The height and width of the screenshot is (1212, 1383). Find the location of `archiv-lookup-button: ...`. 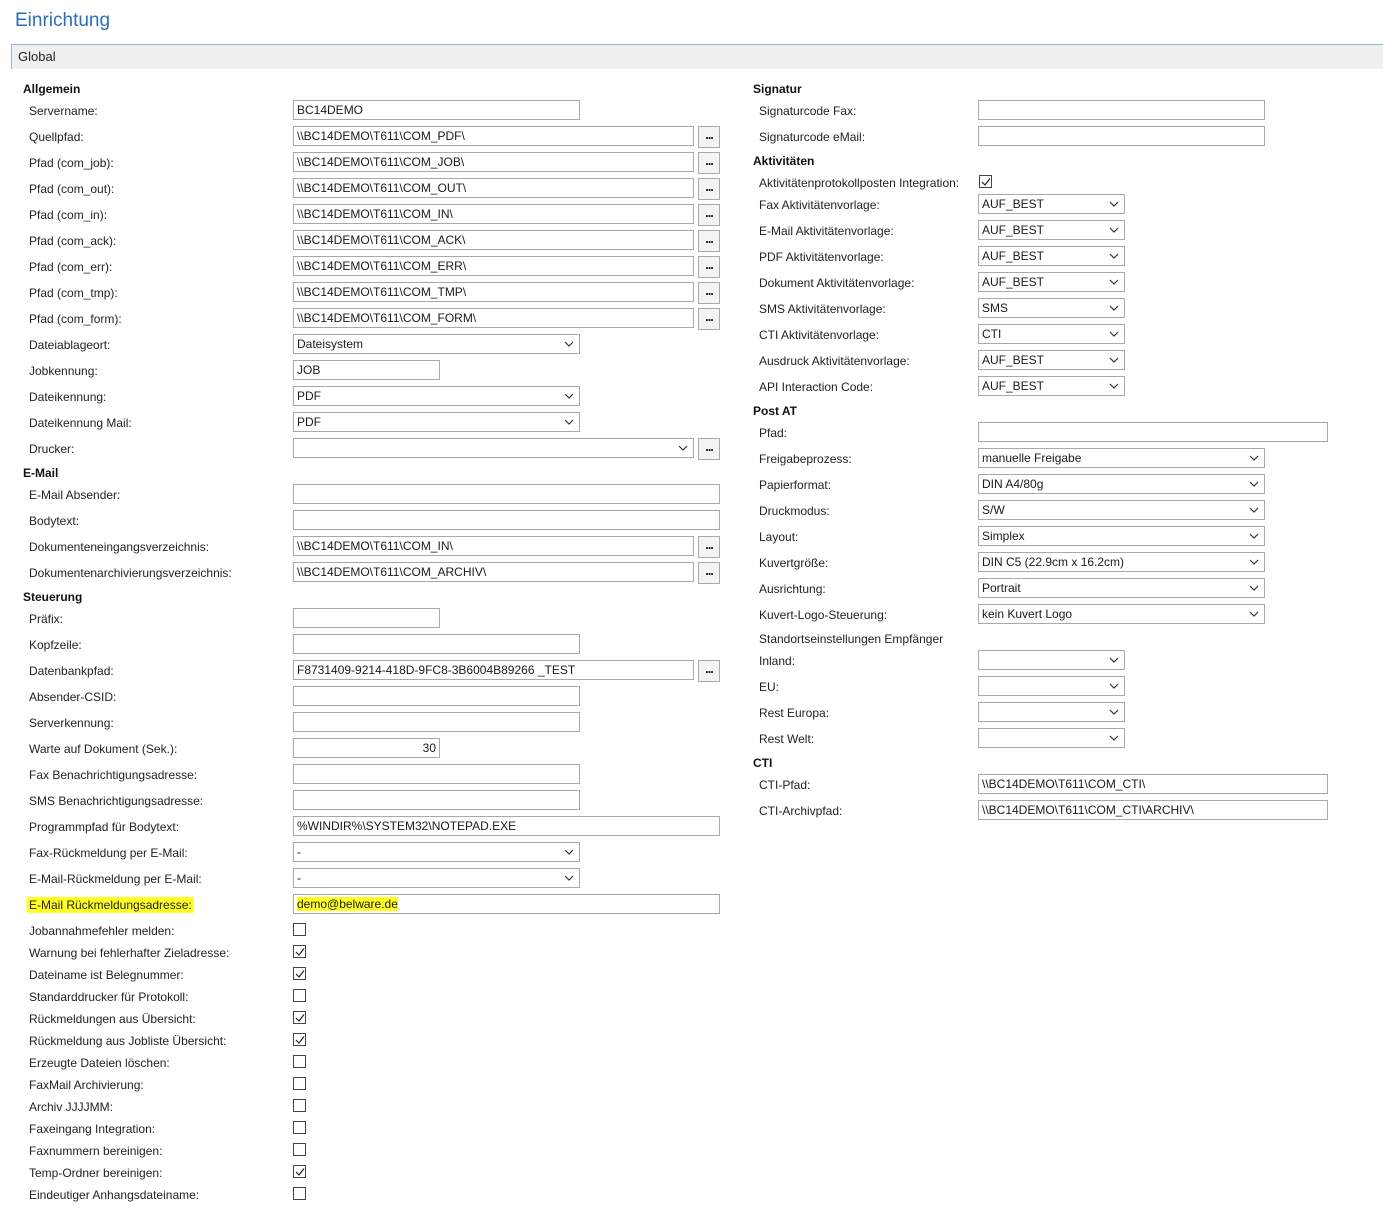

archiv-lookup-button: ... is located at coordinates (709, 573).